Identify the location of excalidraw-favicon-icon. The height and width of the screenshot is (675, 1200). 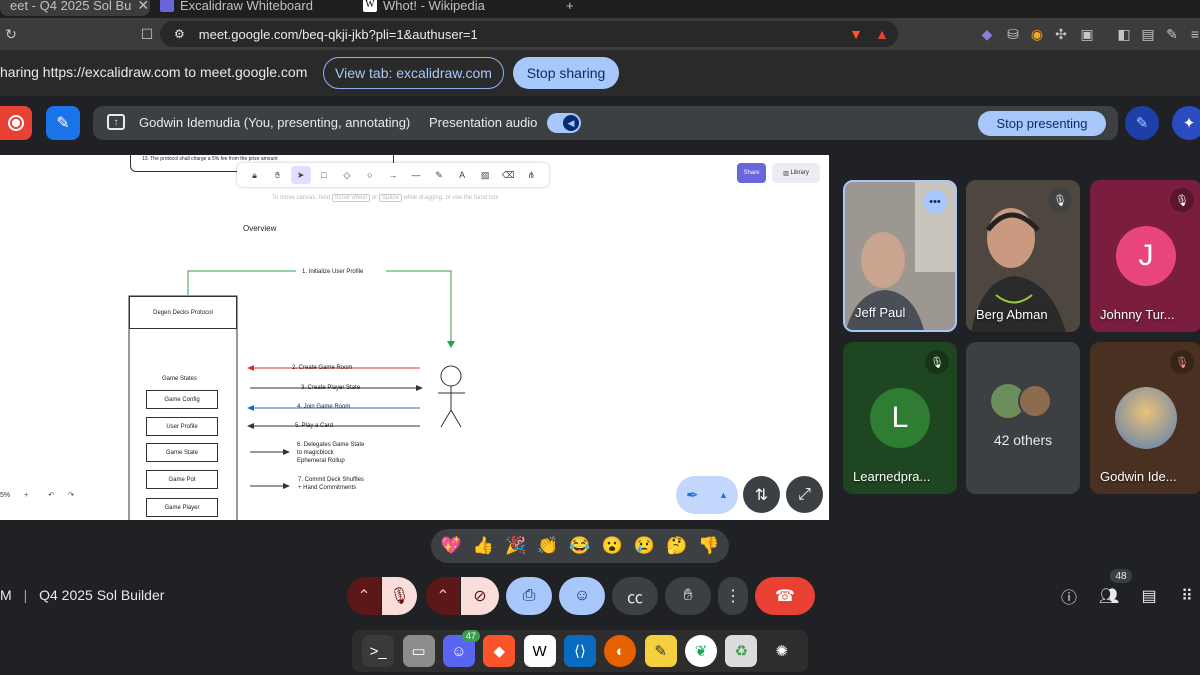
(167, 6).